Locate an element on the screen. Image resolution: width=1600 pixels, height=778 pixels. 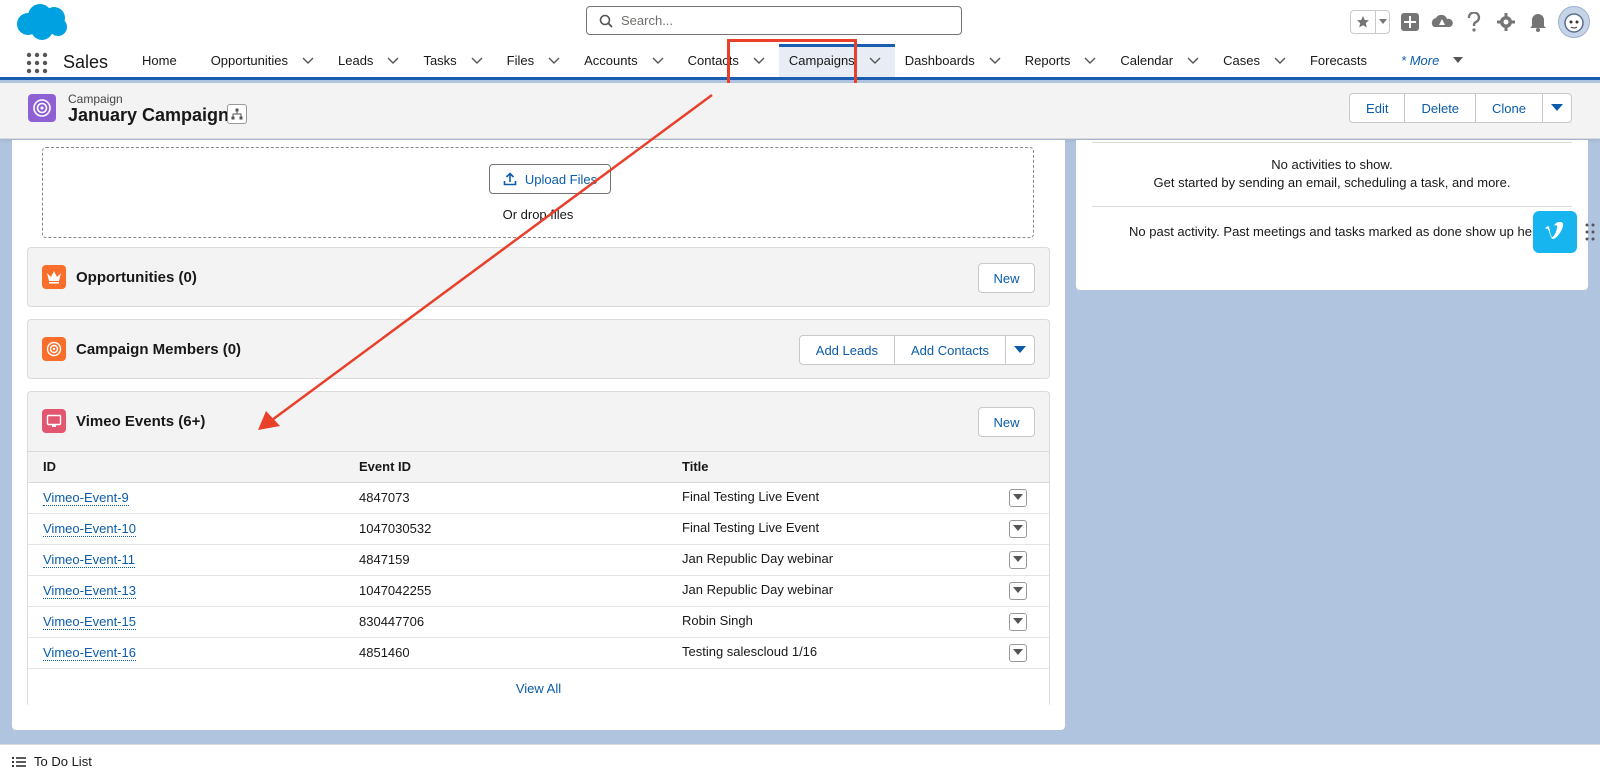
card-title: Vimeo Events (6+) is located at coordinates (140, 421).